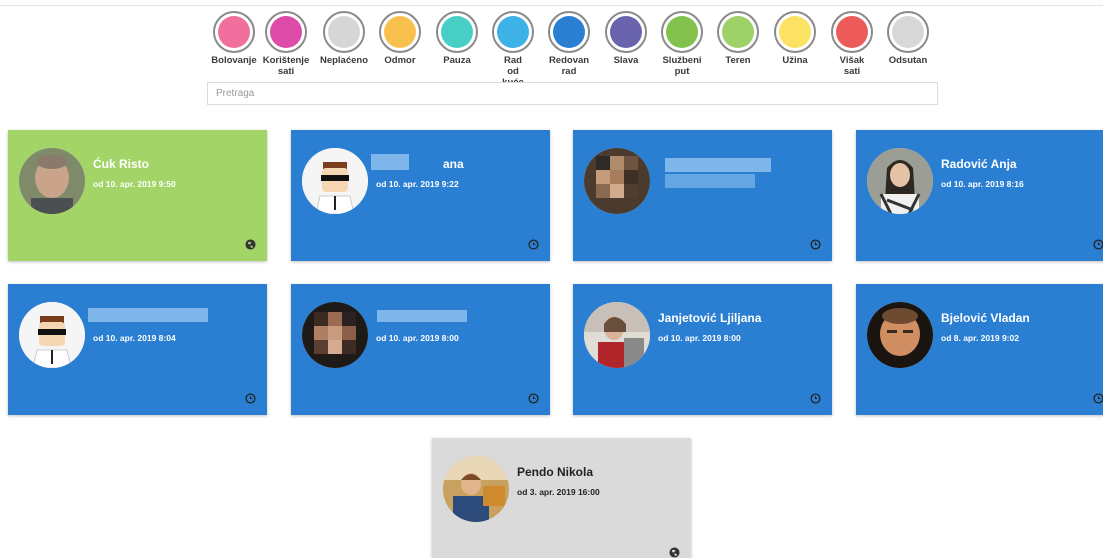 The height and width of the screenshot is (558, 1103). What do you see at coordinates (979, 195) in the screenshot?
I see `employee-card: Radović Anja od 10. apr. 2019 8:16` at bounding box center [979, 195].